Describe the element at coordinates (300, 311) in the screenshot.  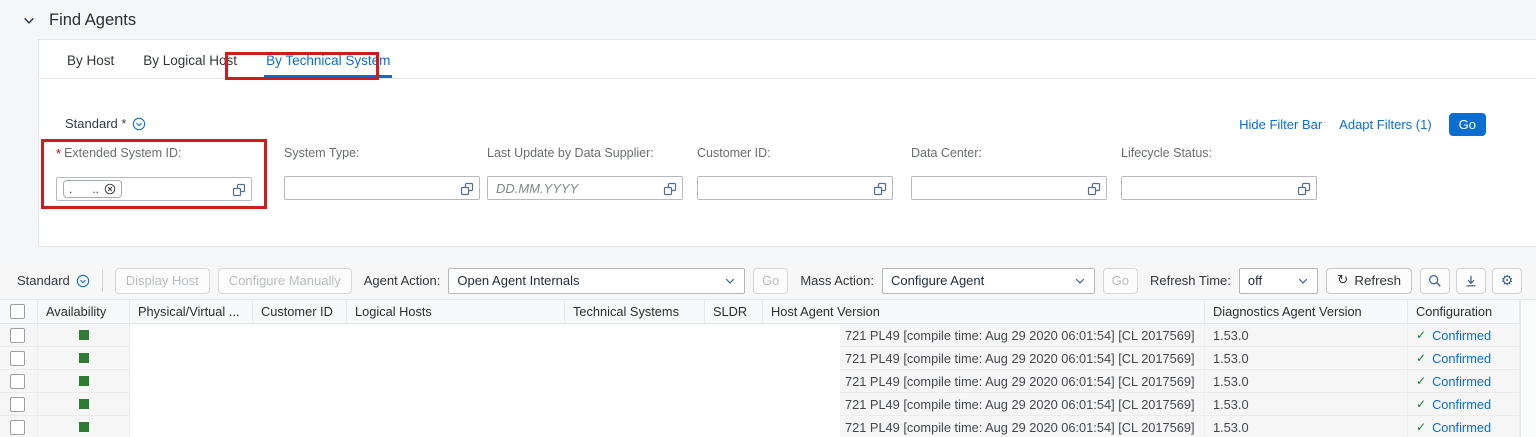
I see `col-customer-id: Customer ID` at that location.